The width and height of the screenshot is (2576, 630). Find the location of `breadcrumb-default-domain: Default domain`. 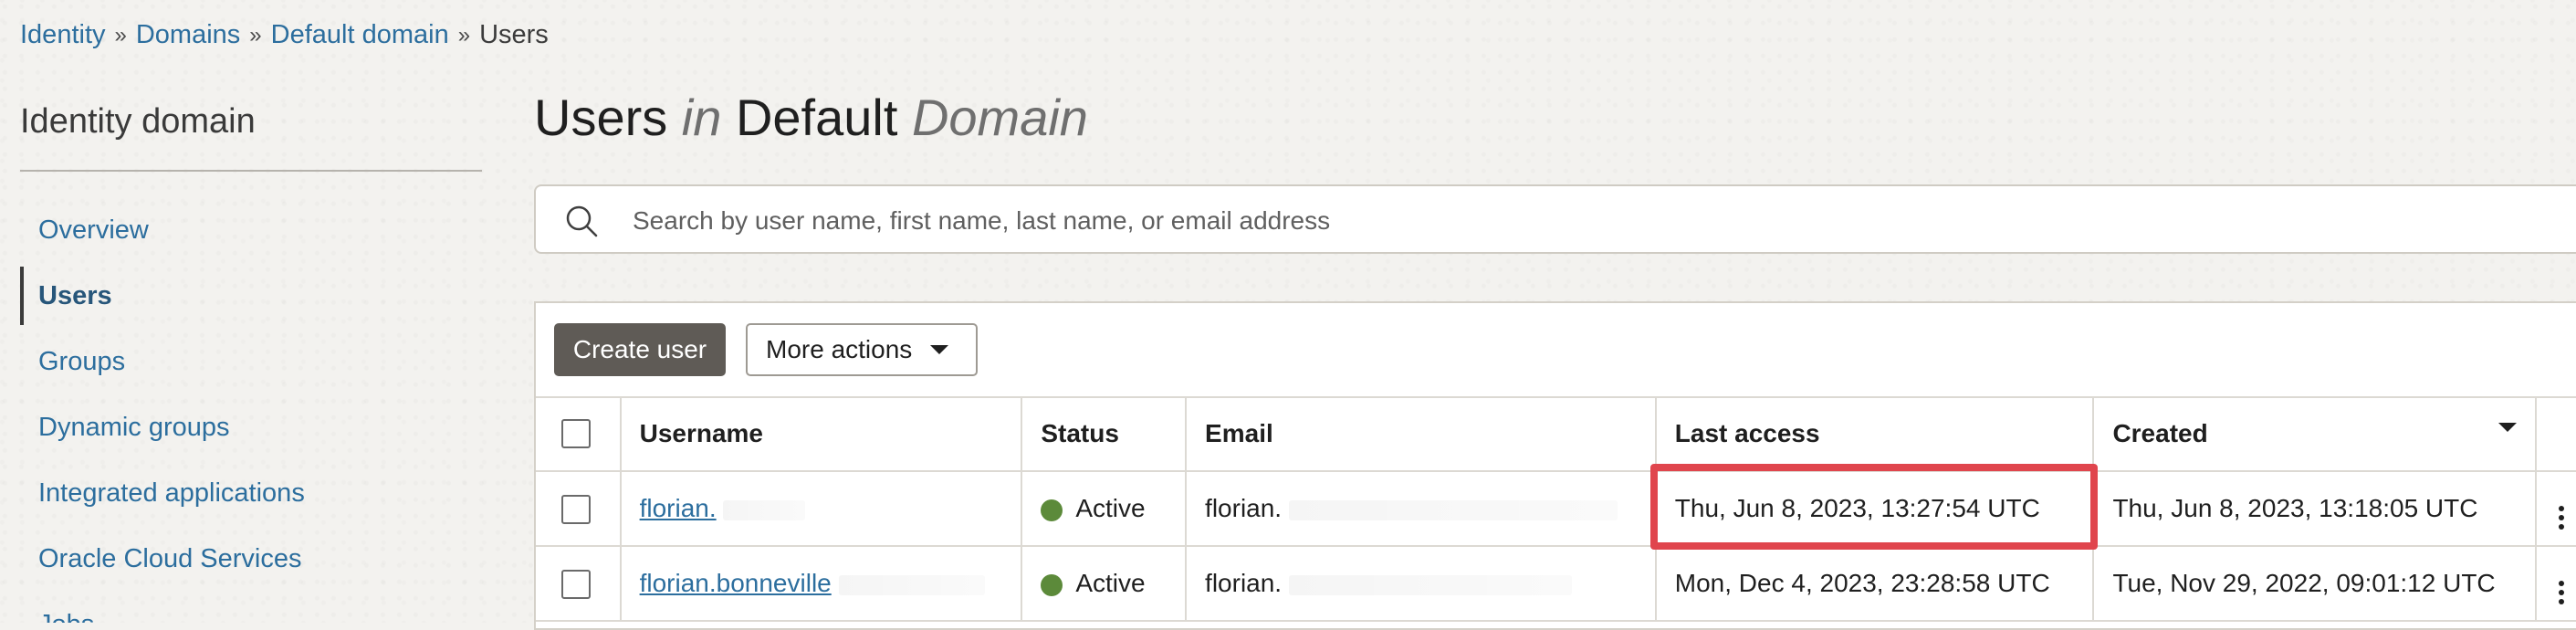

breadcrumb-default-domain: Default domain is located at coordinates (360, 35).